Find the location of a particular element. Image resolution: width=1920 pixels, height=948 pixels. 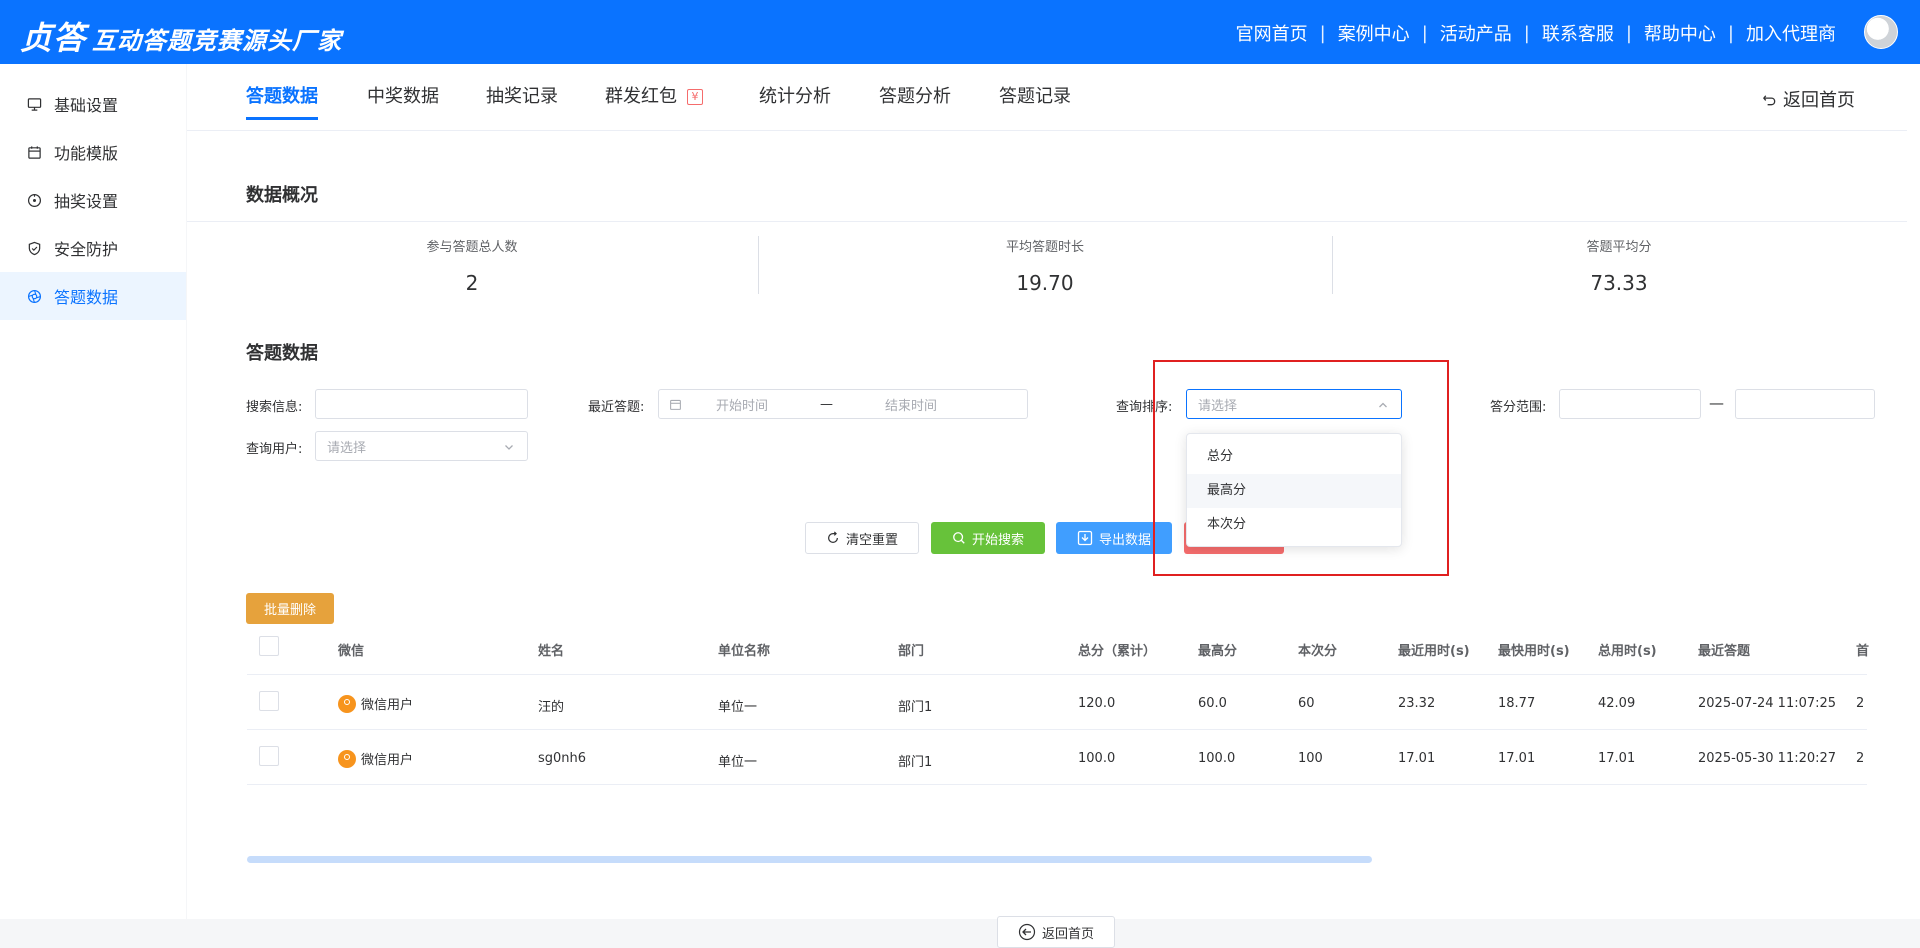

column-header: 姓名 is located at coordinates (551, 651).